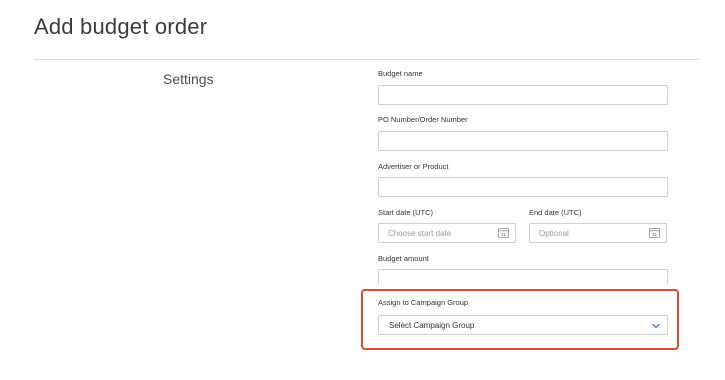  I want to click on end-date-label: End date (UTC), so click(555, 212).